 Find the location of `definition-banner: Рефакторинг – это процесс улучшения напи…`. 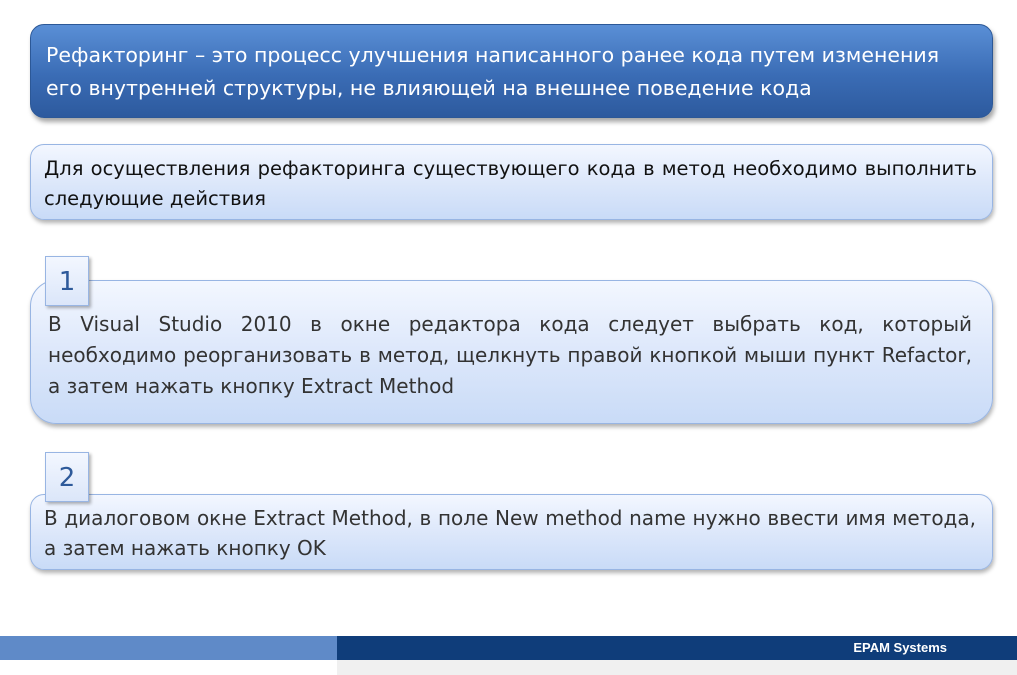

definition-banner: Рефакторинг – это процесс улучшения напи… is located at coordinates (511, 71).